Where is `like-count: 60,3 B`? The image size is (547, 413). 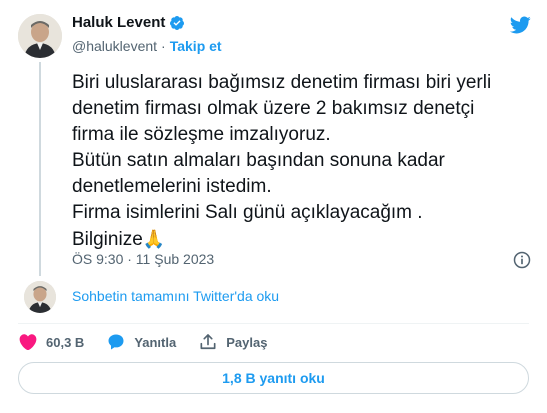
like-count: 60,3 B is located at coordinates (65, 342).